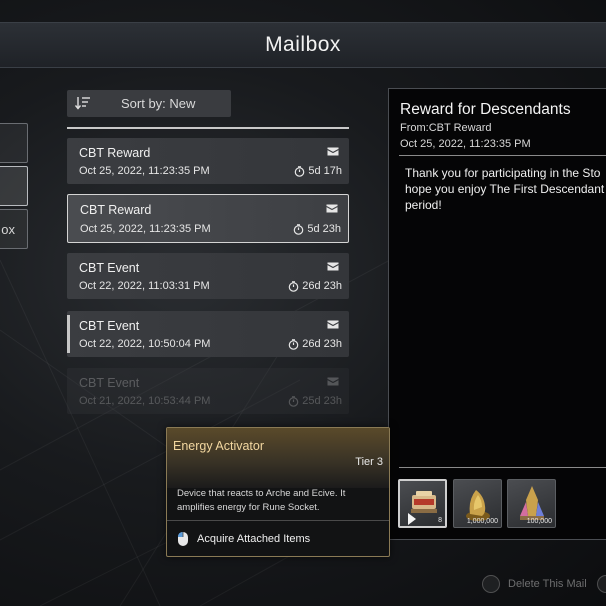 Image resolution: width=606 pixels, height=606 pixels. I want to click on mail-received-date: Oct 25, 2022, 11:23:35 PM, so click(465, 144).